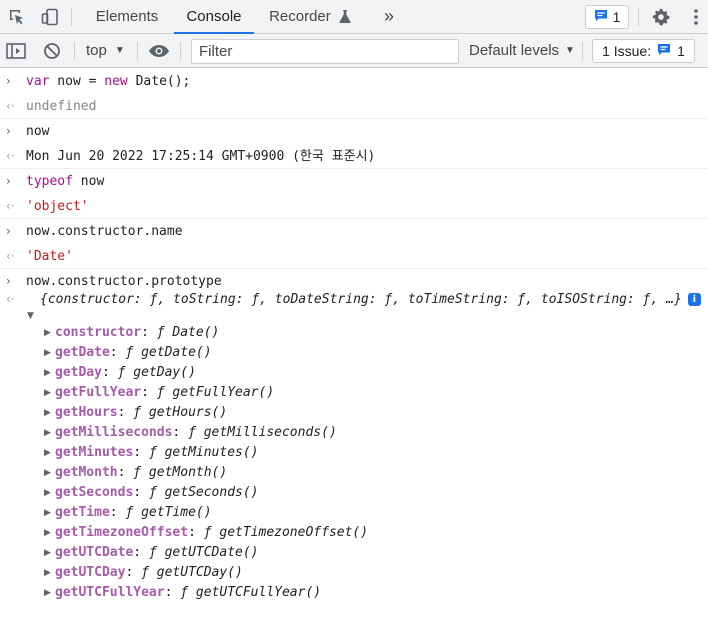 The width and height of the screenshot is (708, 618). I want to click on issues-count: 1, so click(681, 51).